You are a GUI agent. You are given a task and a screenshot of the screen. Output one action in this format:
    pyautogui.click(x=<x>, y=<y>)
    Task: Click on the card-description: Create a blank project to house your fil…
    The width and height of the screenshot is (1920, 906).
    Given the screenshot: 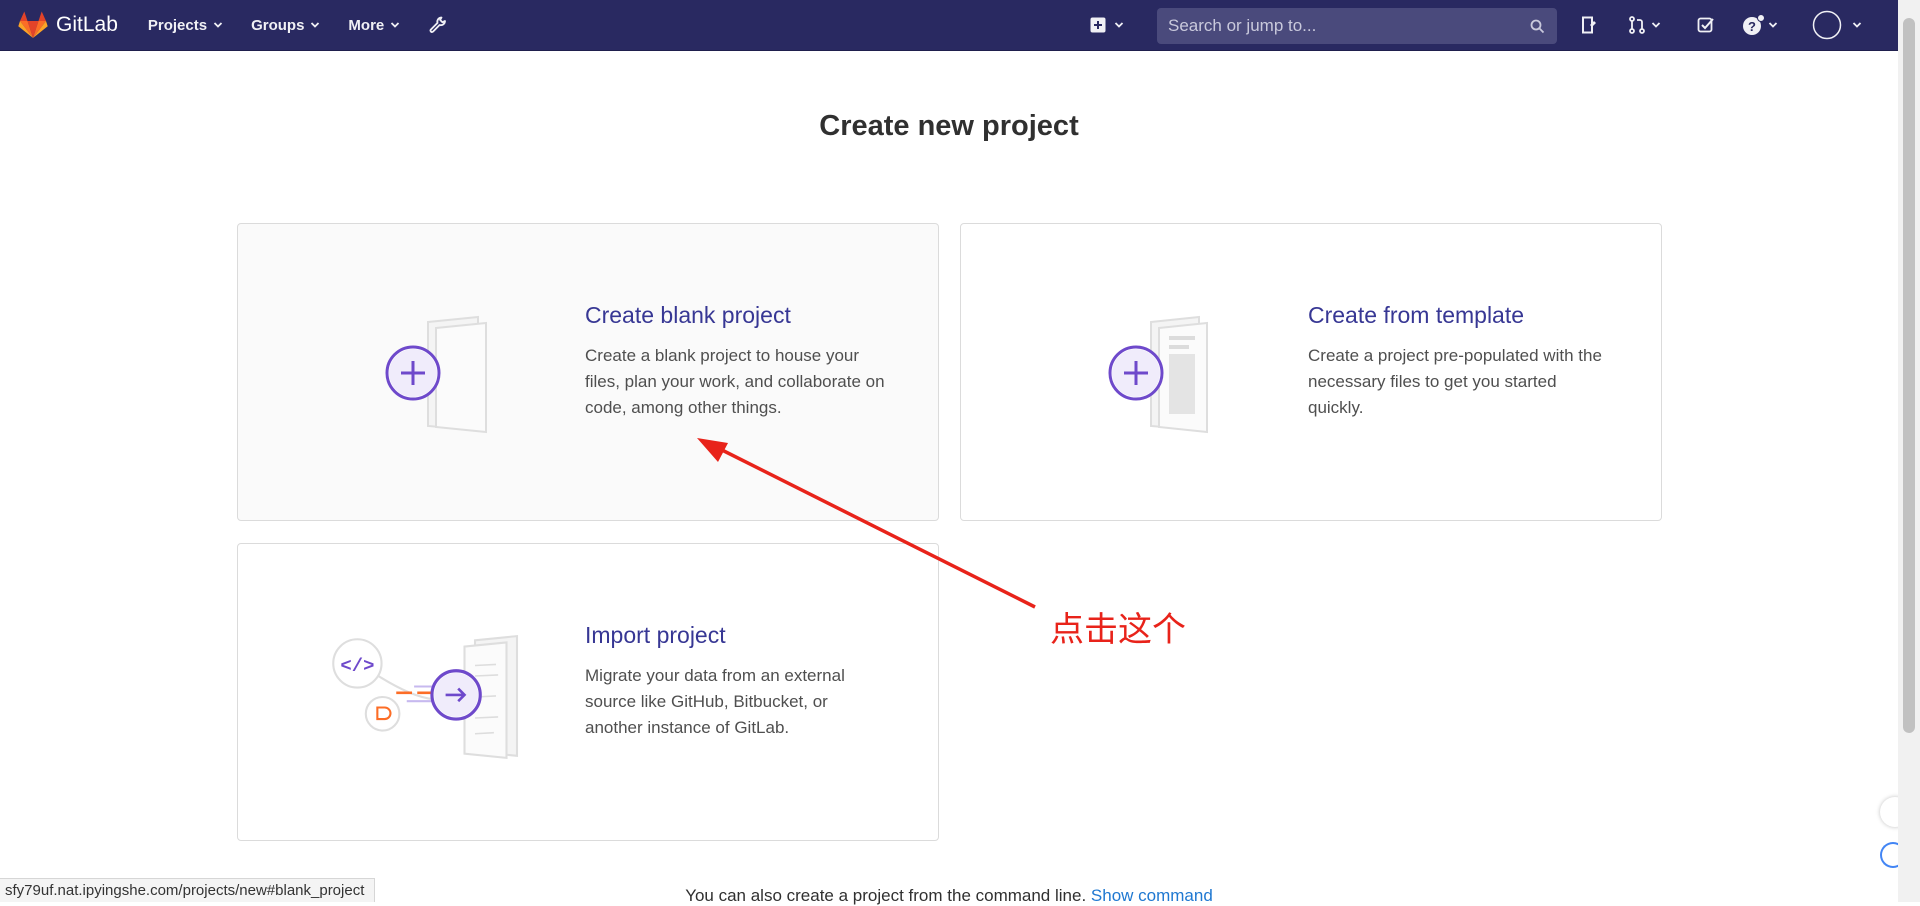 What is the action you would take?
    pyautogui.click(x=735, y=381)
    